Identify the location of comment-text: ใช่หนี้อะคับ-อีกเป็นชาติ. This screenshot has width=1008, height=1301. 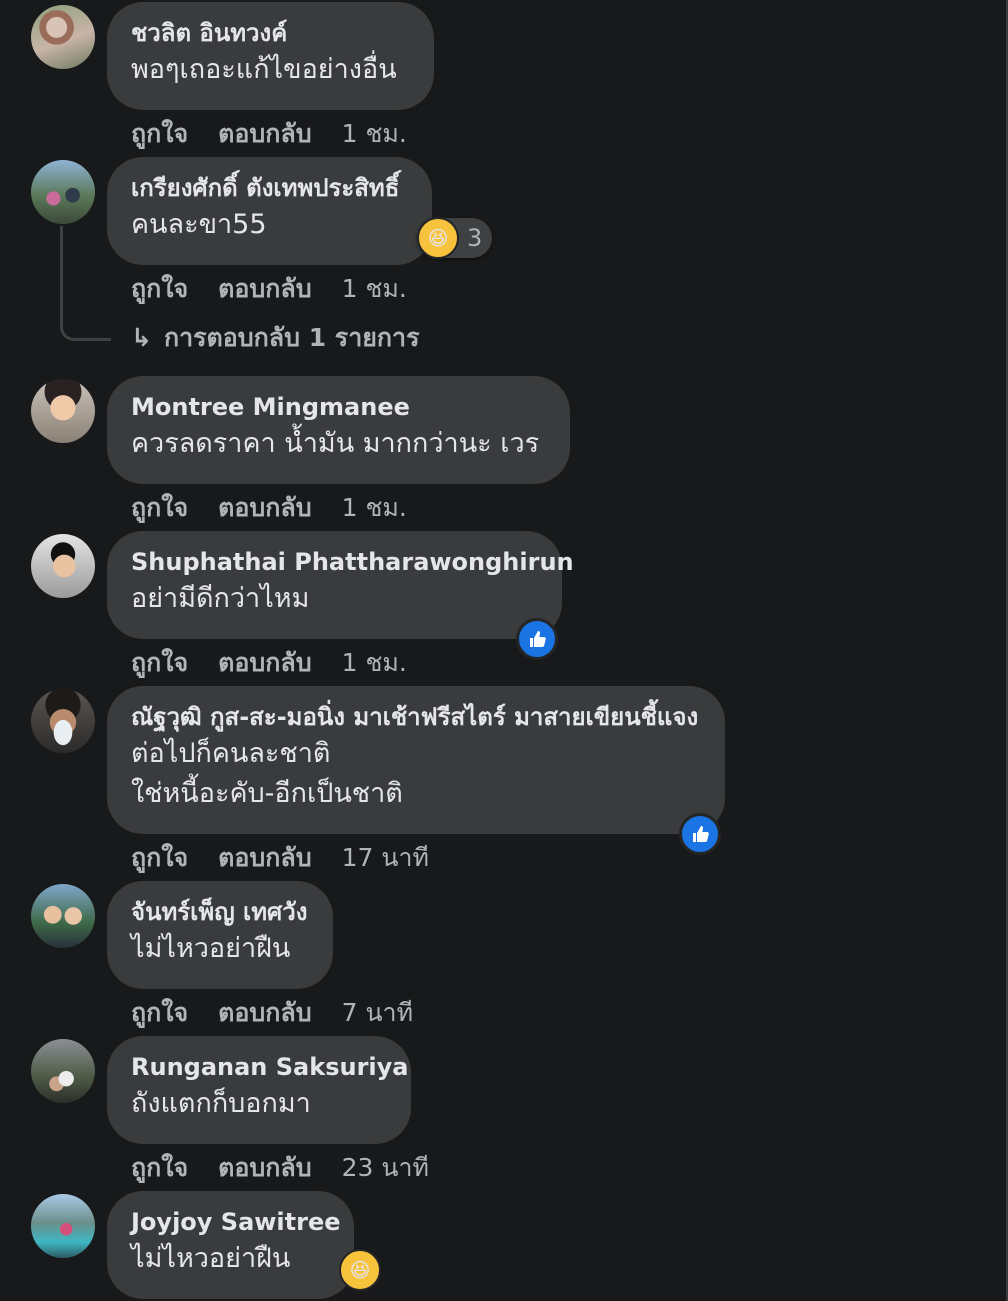
(267, 793).